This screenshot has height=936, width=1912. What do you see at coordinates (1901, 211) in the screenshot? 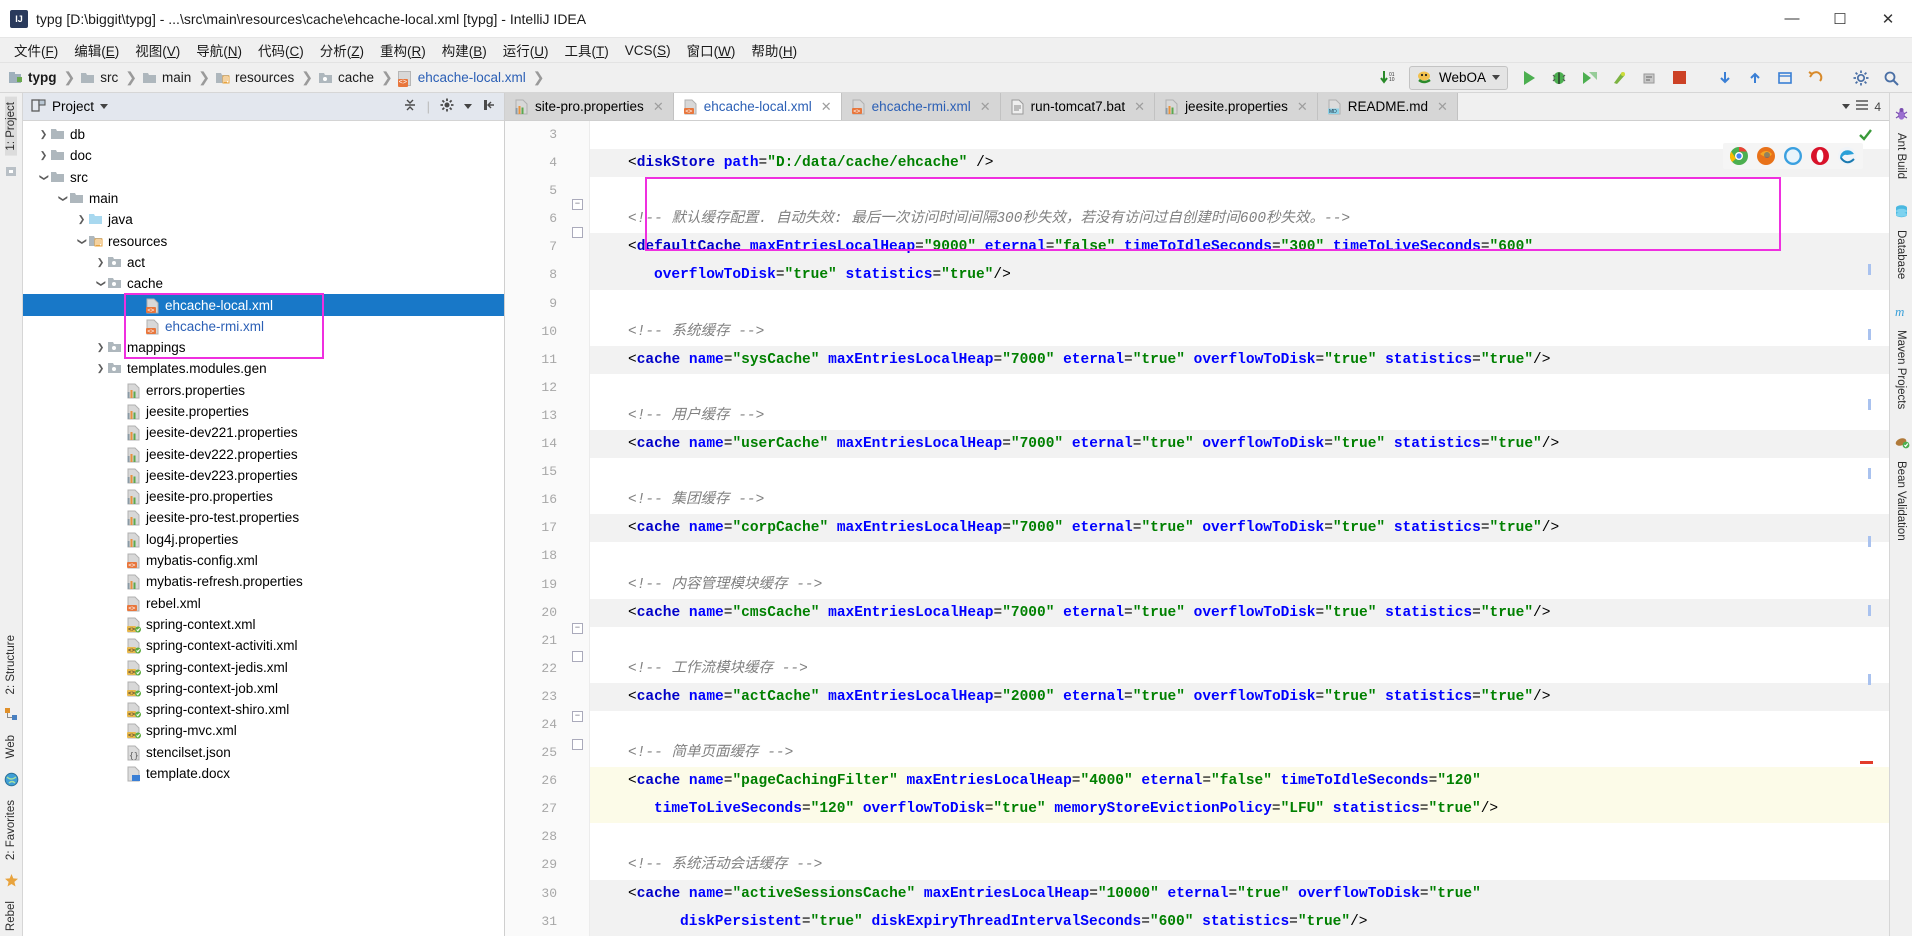
I see `database-icon` at bounding box center [1901, 211].